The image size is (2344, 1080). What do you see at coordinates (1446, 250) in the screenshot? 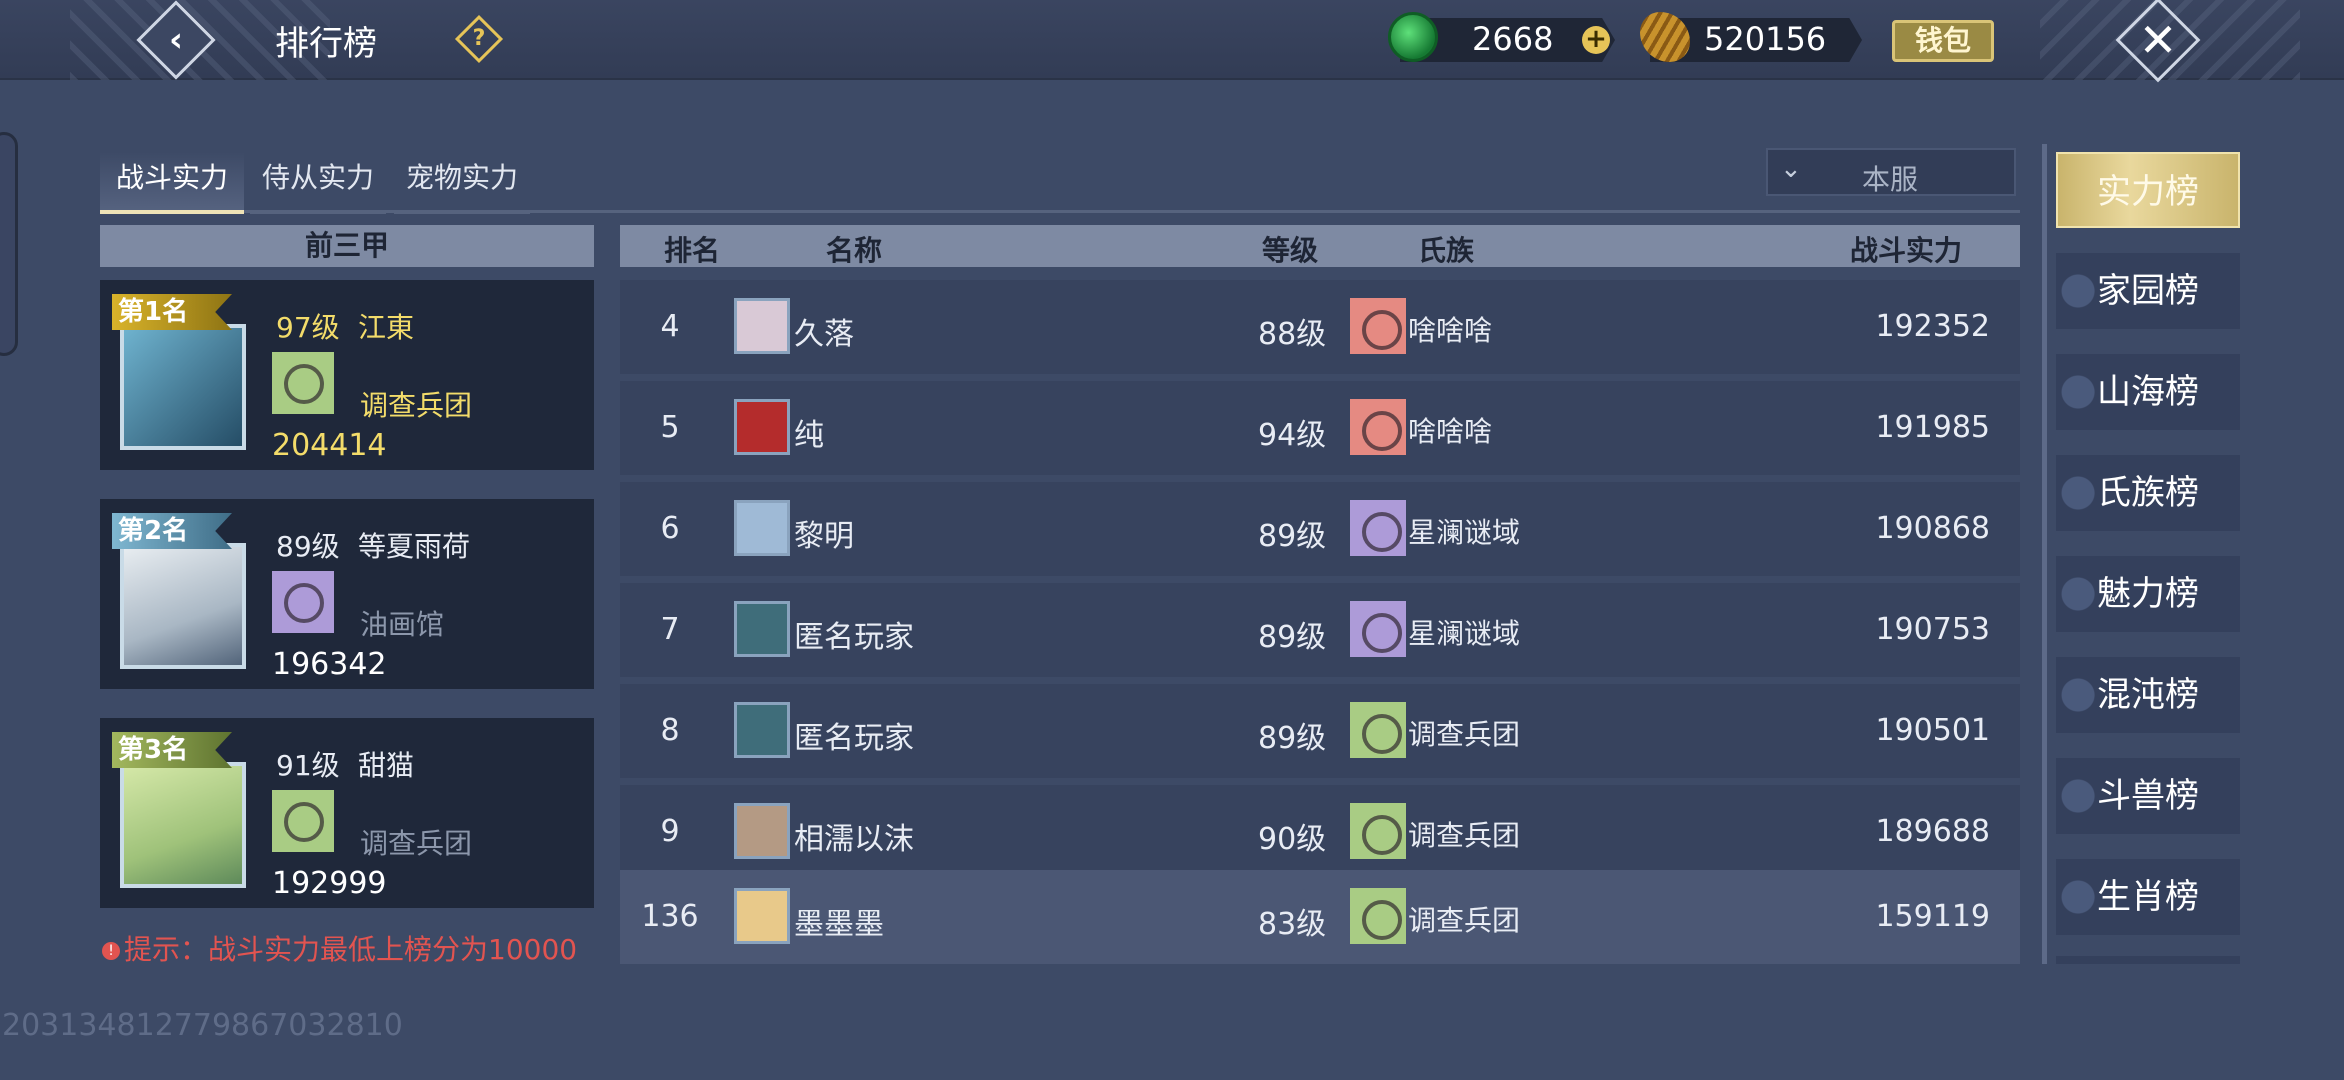
I see `column-header-clan: 氏族` at bounding box center [1446, 250].